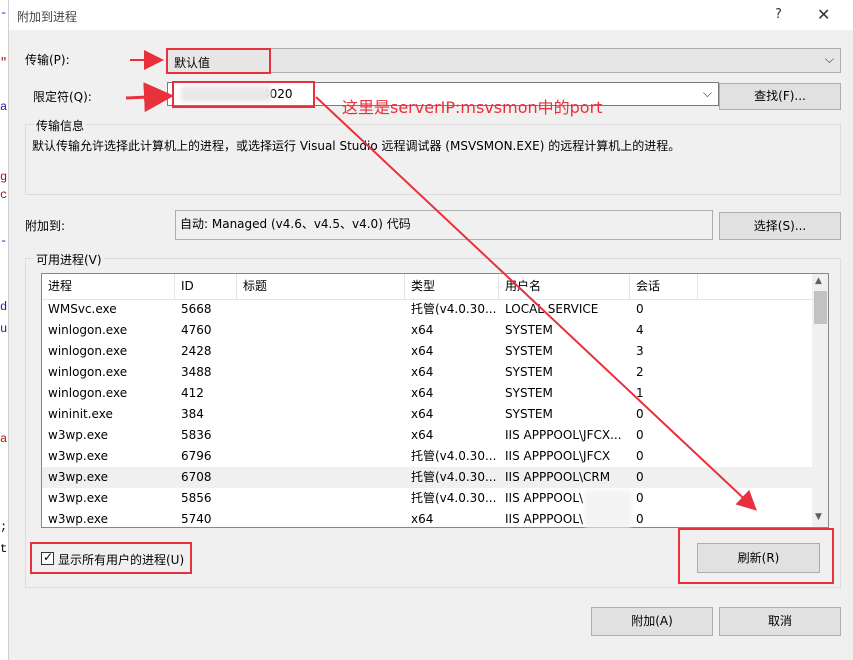 The height and width of the screenshot is (660, 853). What do you see at coordinates (149, 97) in the screenshot?
I see `arrow-to-qualifier` at bounding box center [149, 97].